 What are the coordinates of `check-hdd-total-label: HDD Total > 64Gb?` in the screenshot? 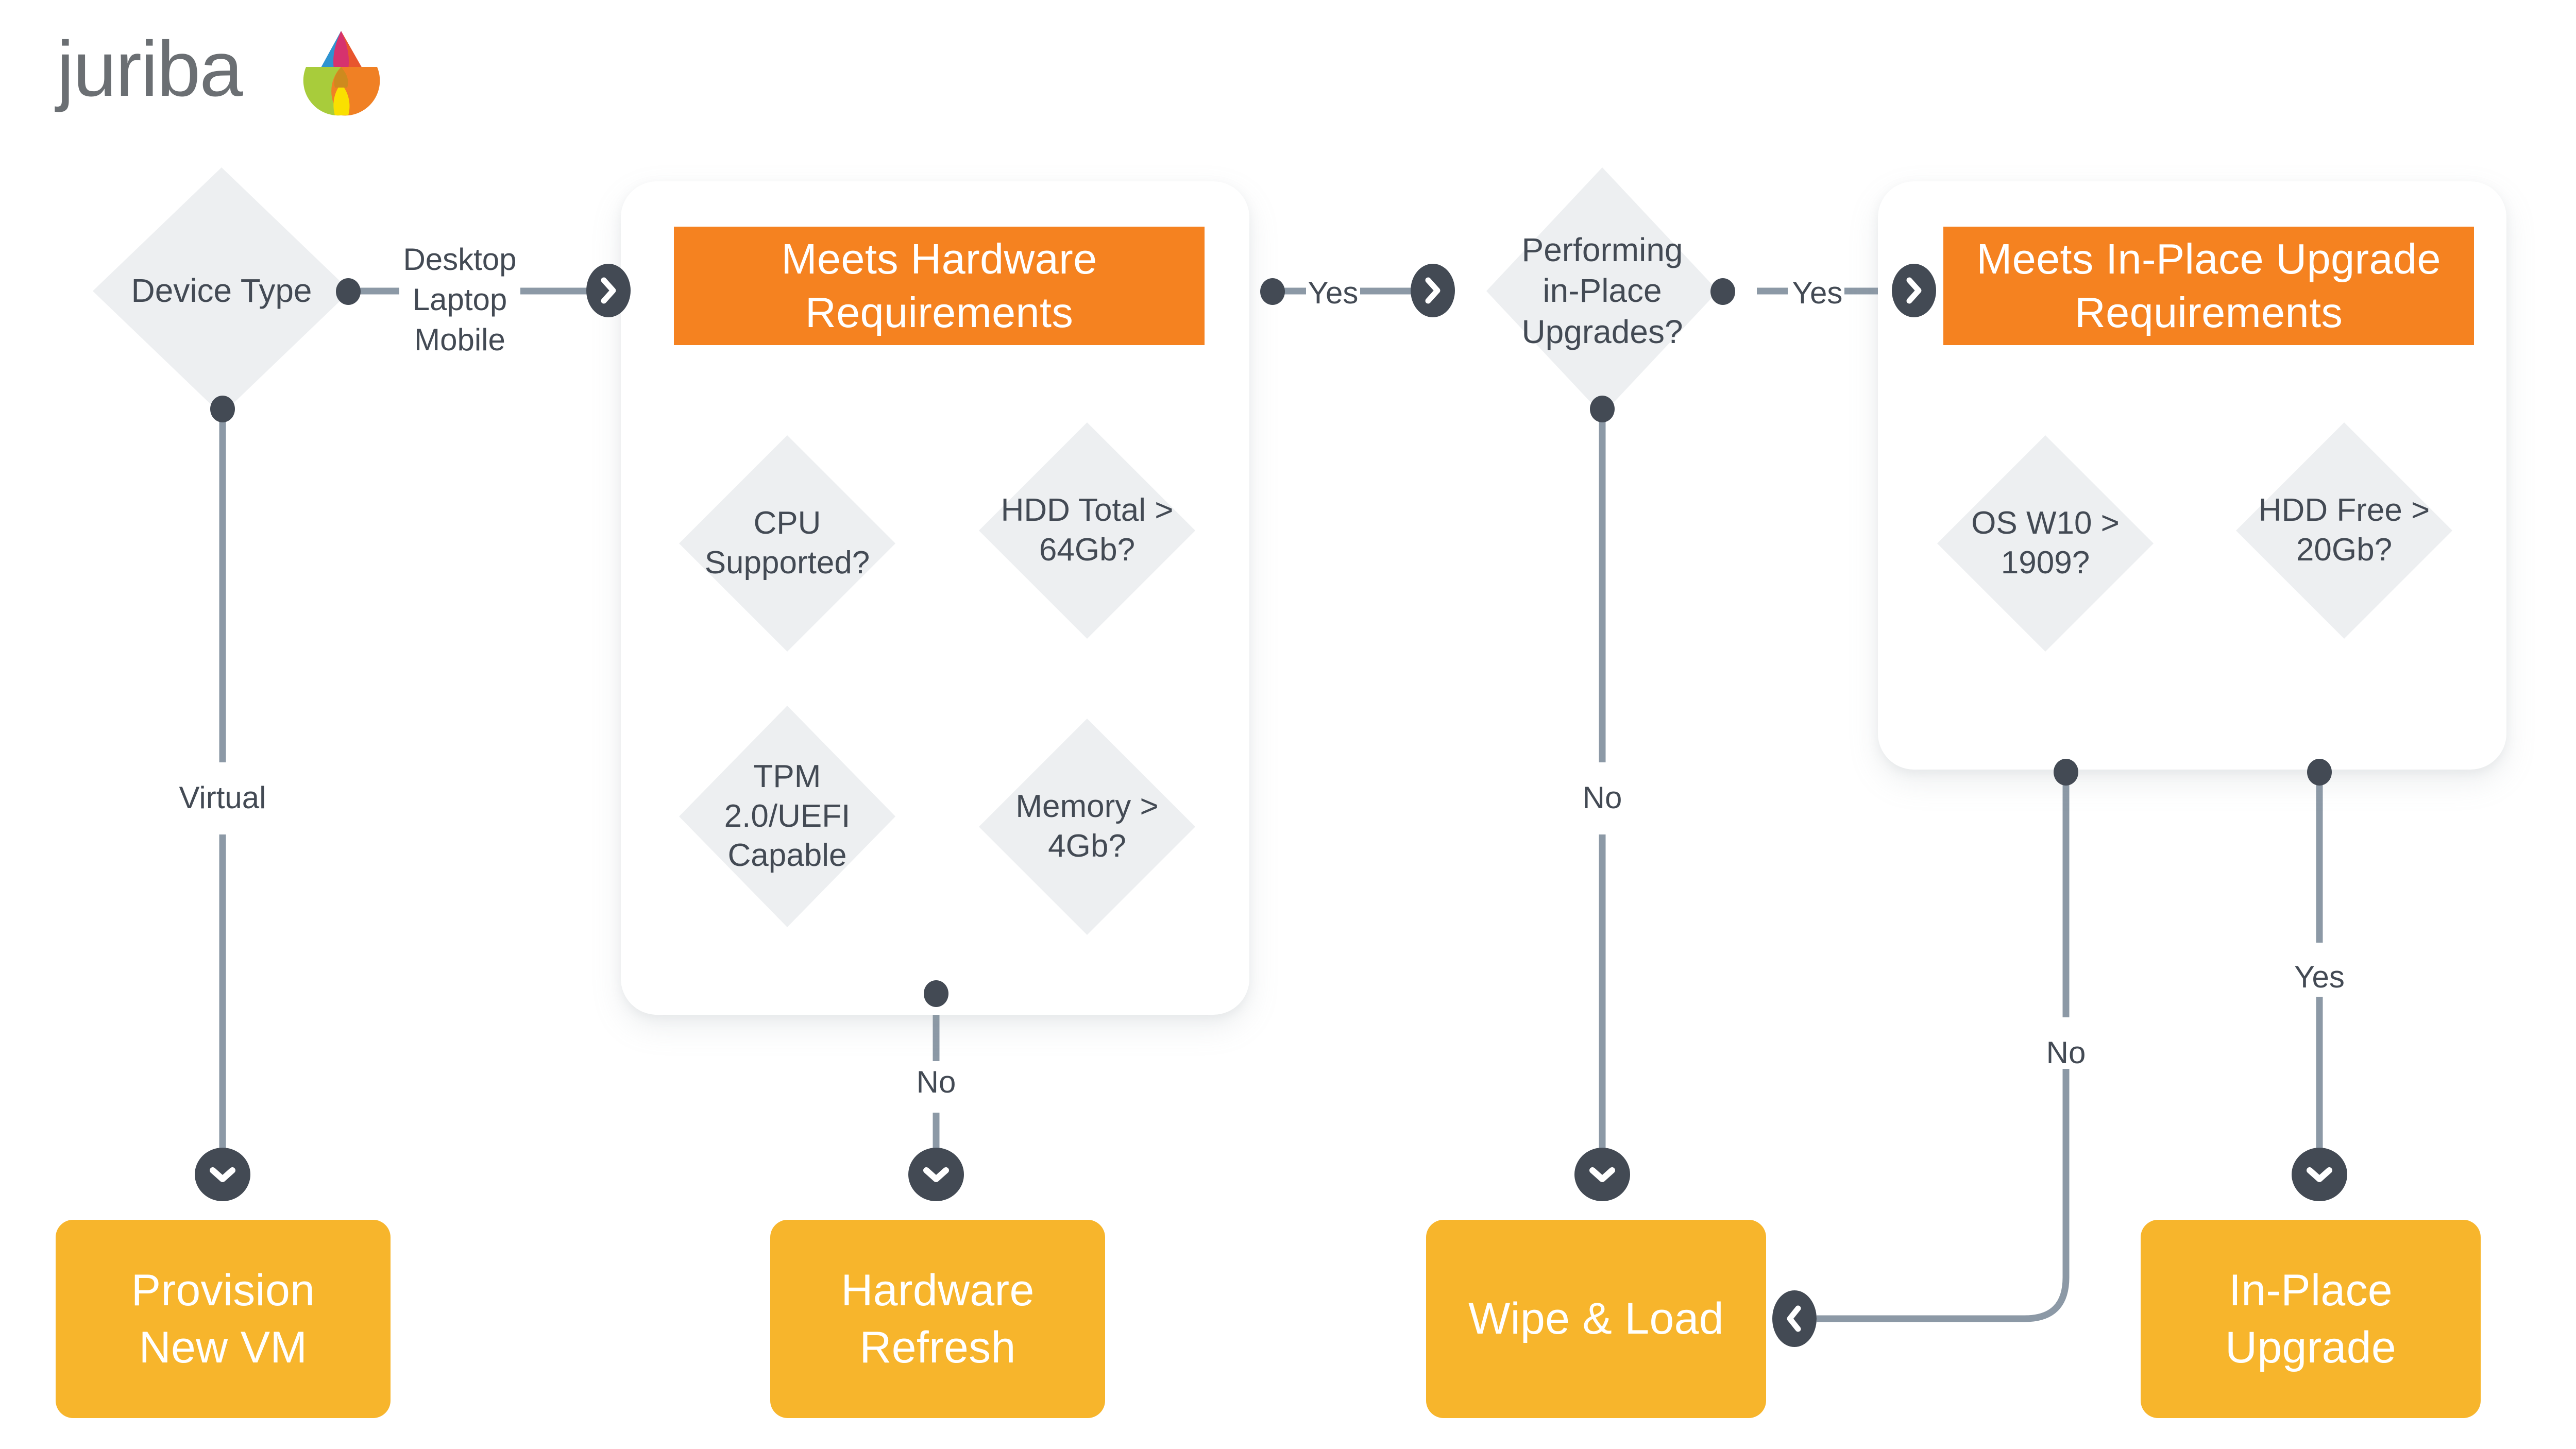 It's located at (1087, 530).